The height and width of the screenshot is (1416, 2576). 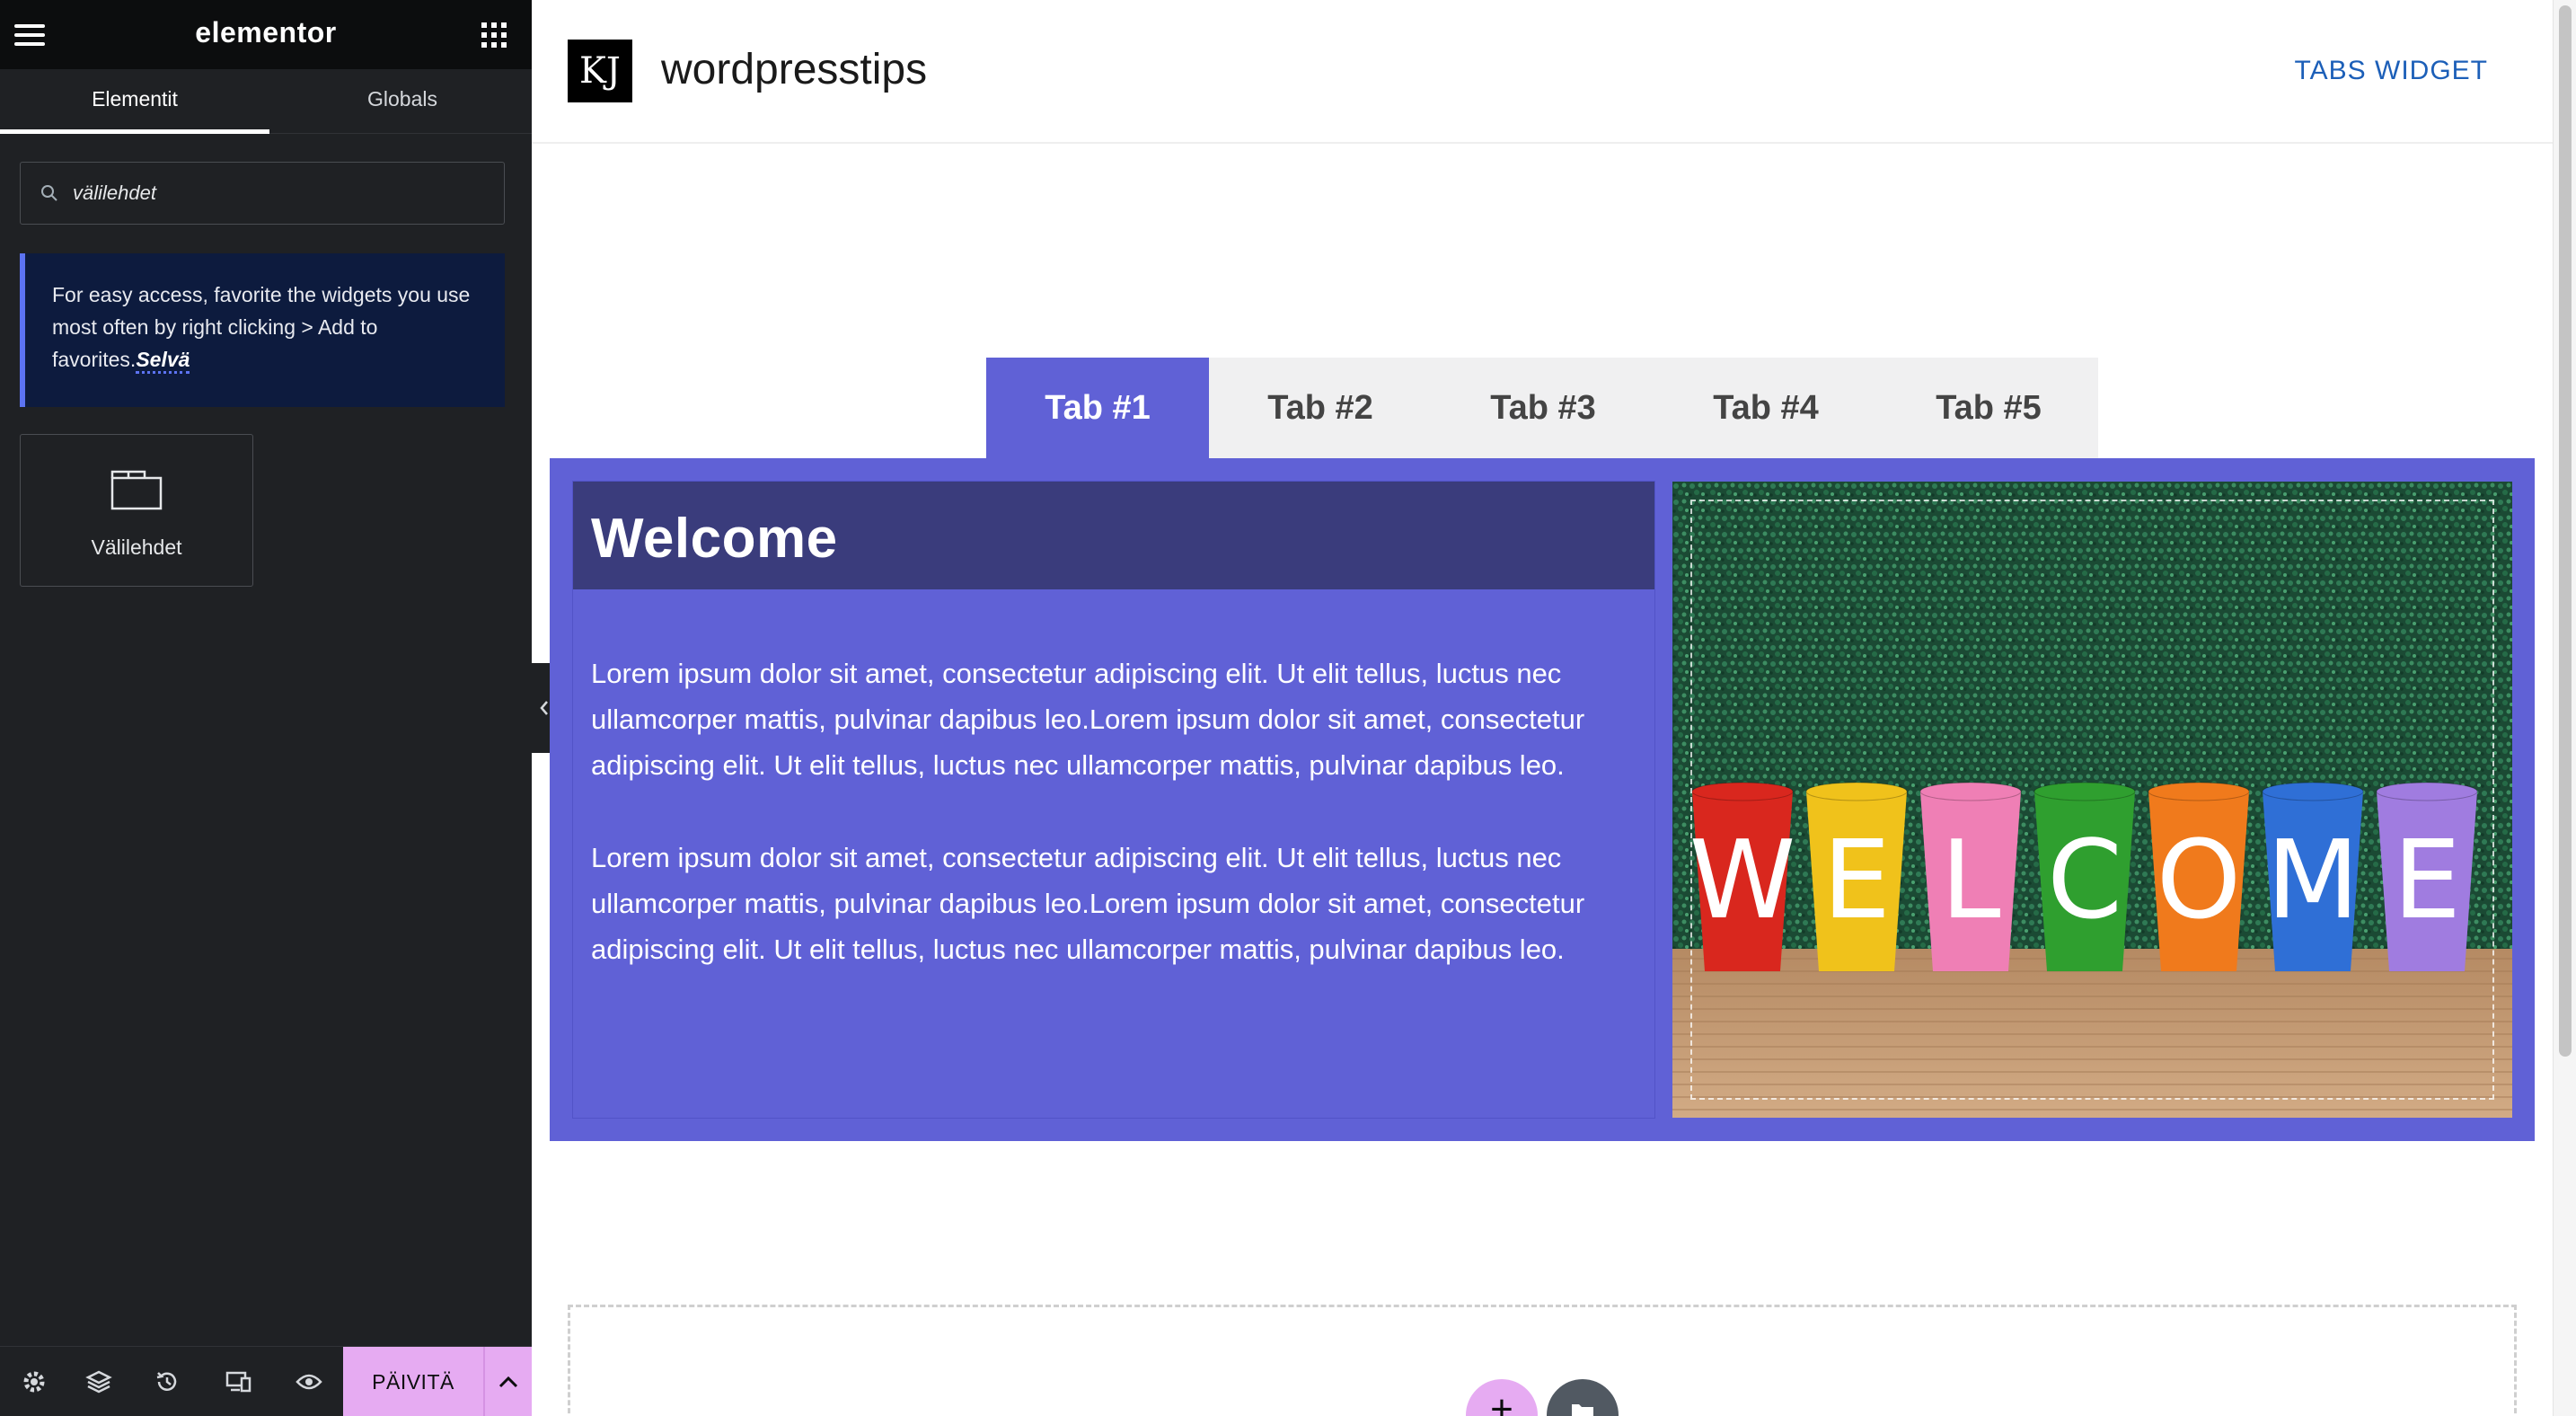 I want to click on site-logo: KJ, so click(x=600, y=71).